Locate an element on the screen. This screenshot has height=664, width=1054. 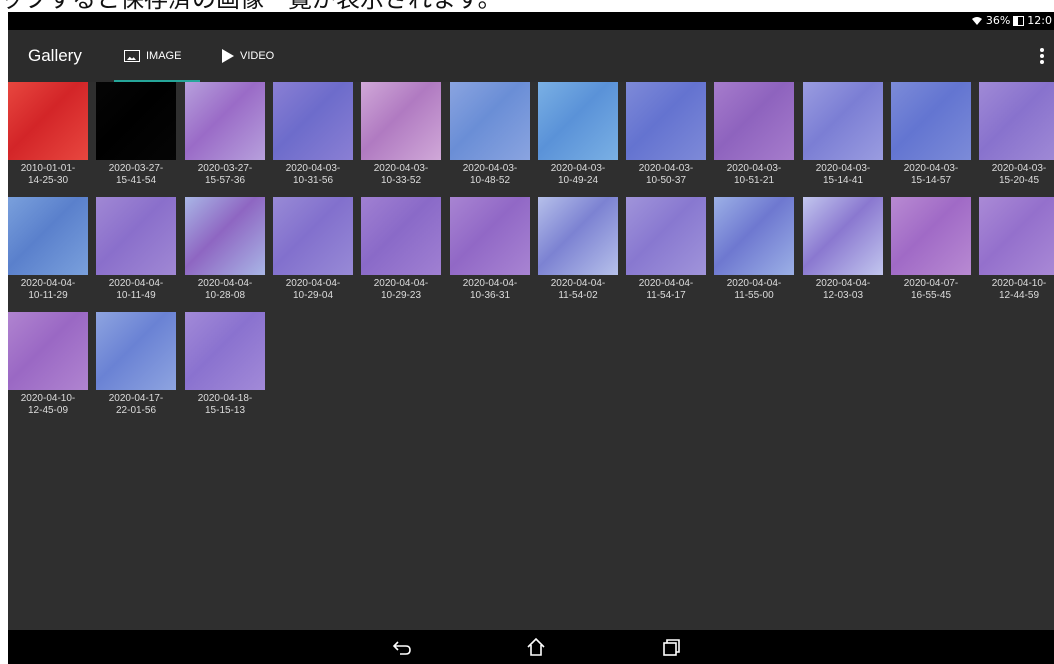
image-thumbnail-tile: 2020-04-04- 10-28-08 is located at coordinates (225, 254).